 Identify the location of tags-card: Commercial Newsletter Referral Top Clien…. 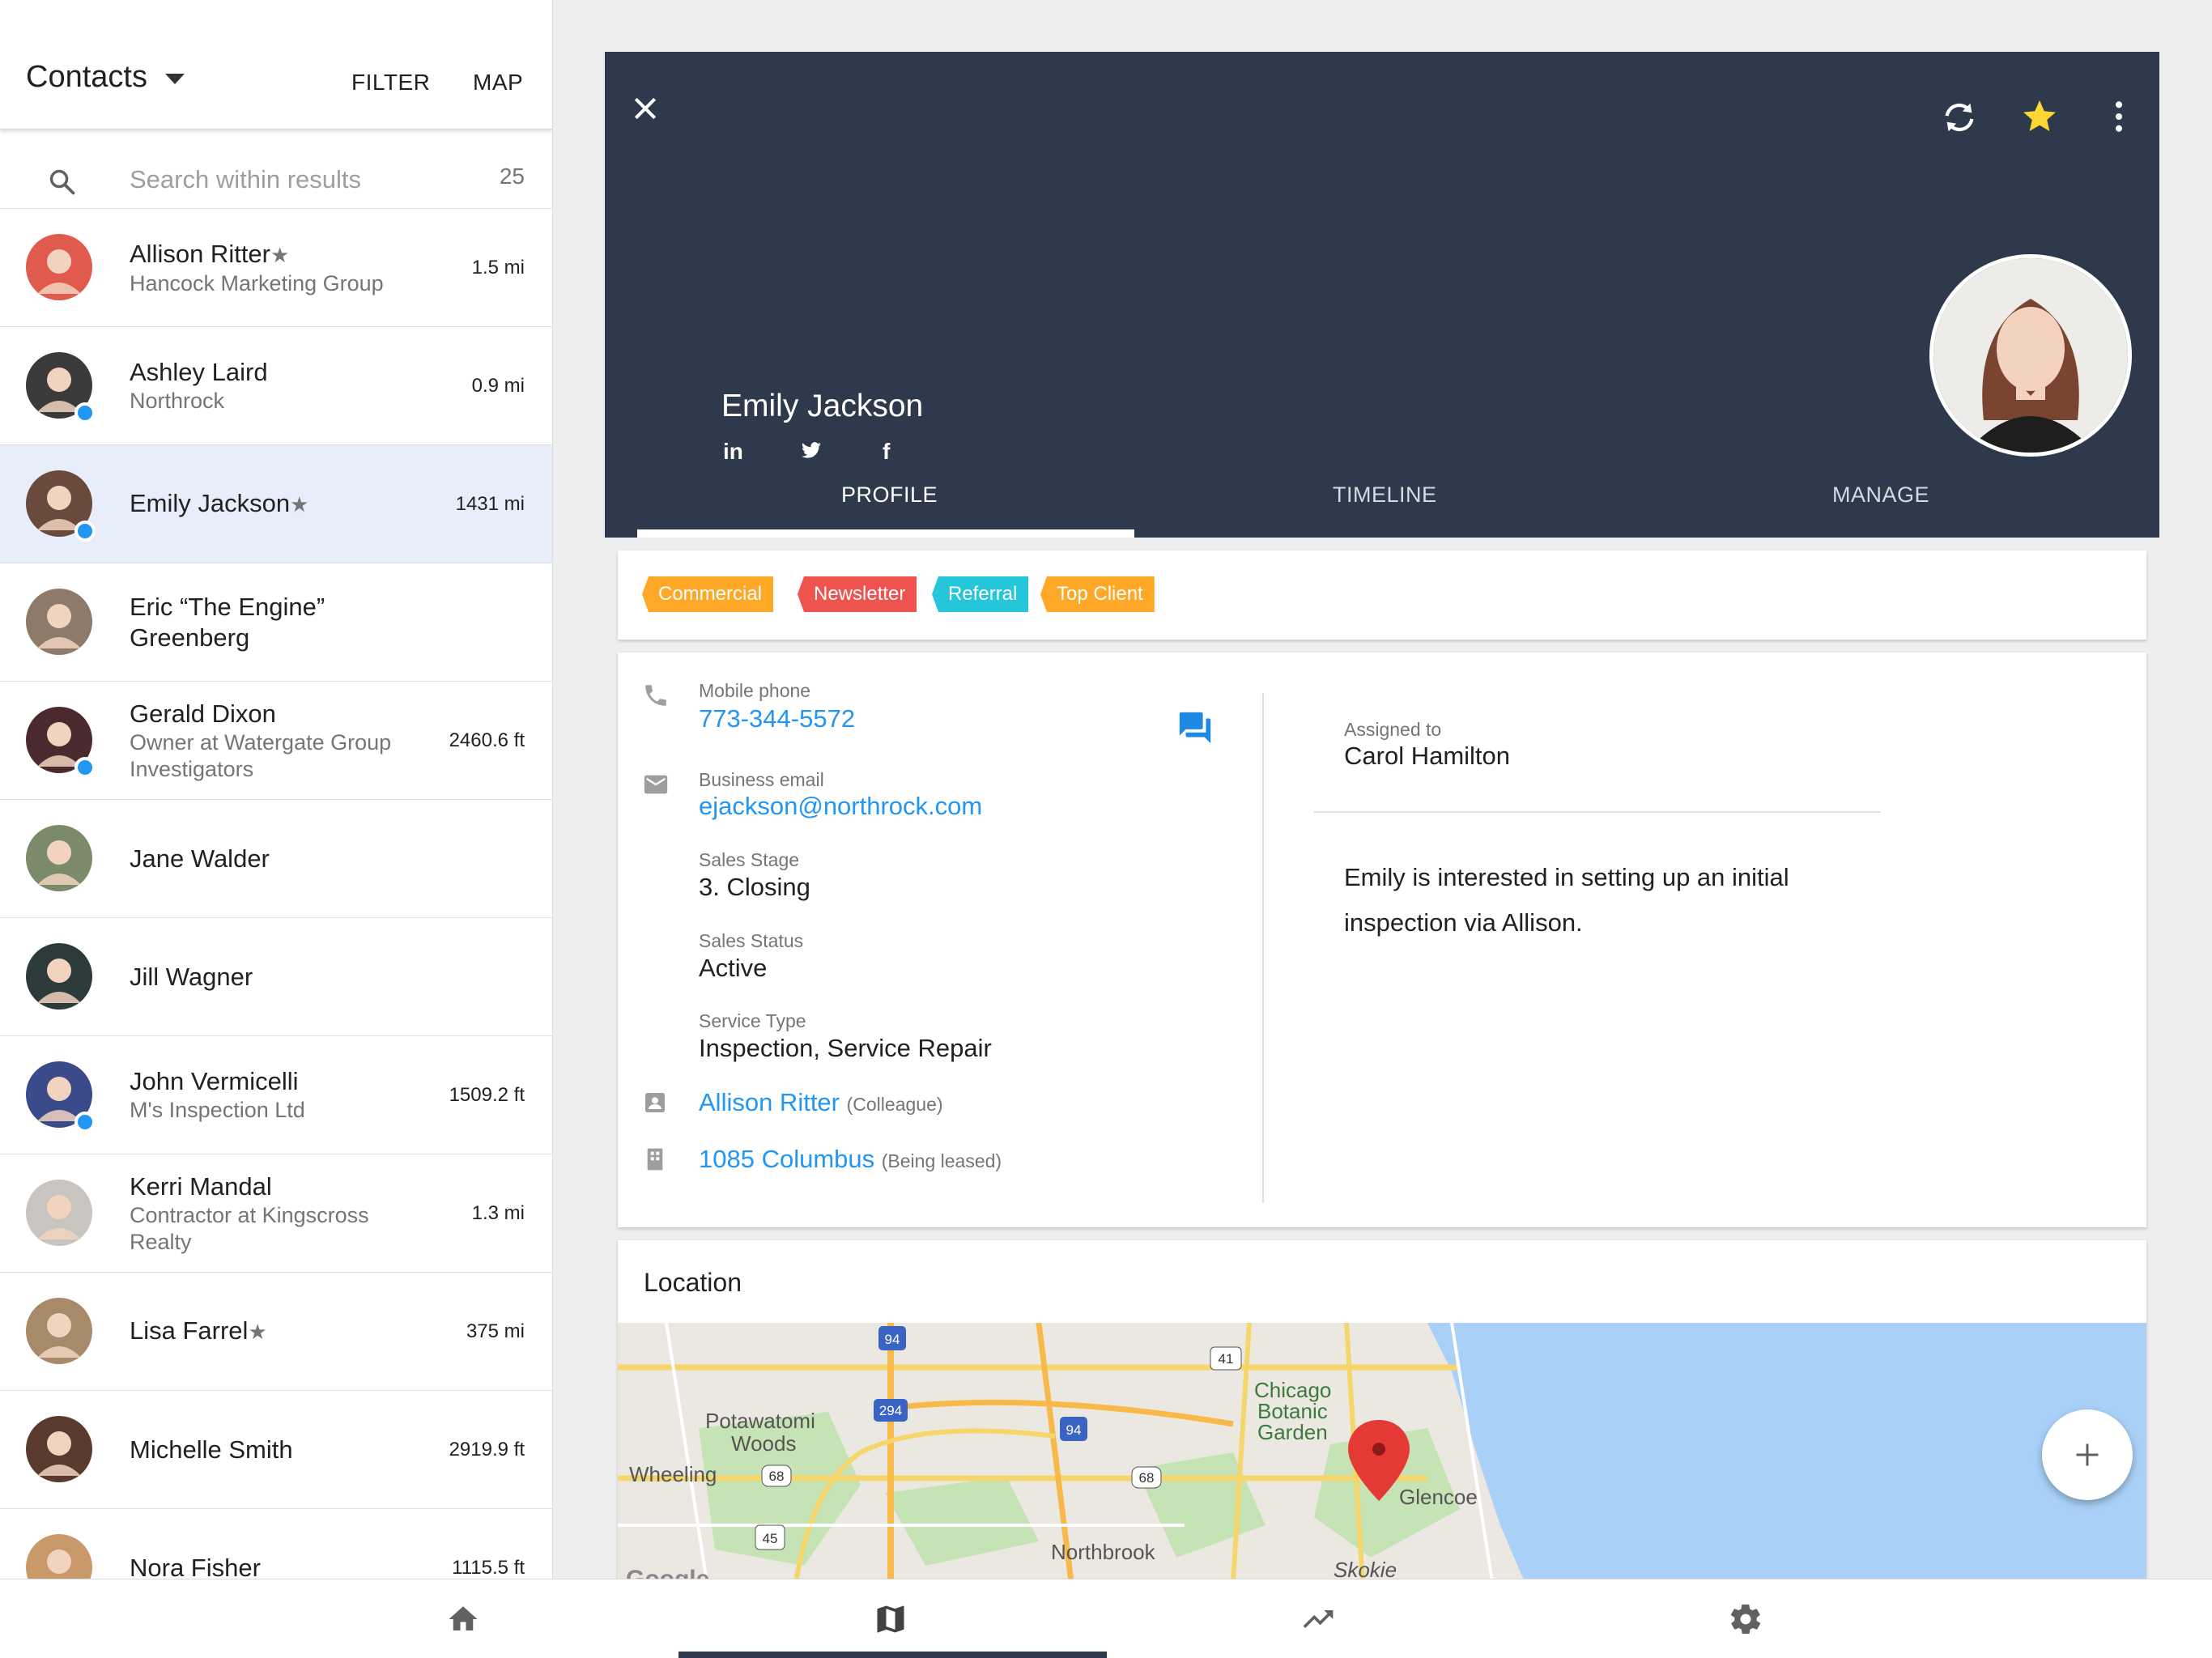
(1382, 595).